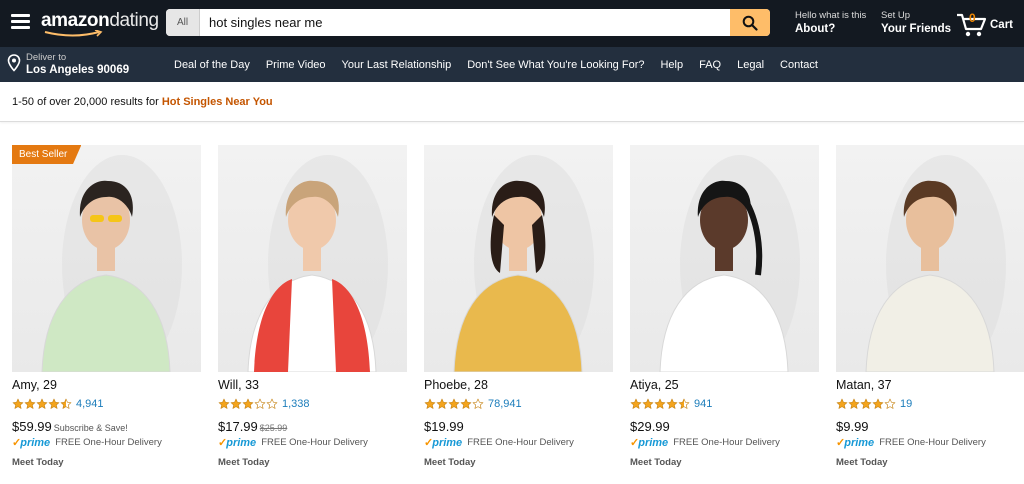 This screenshot has height=484, width=1024. Describe the element at coordinates (34, 385) in the screenshot. I see `product-name: Amy, 29` at that location.